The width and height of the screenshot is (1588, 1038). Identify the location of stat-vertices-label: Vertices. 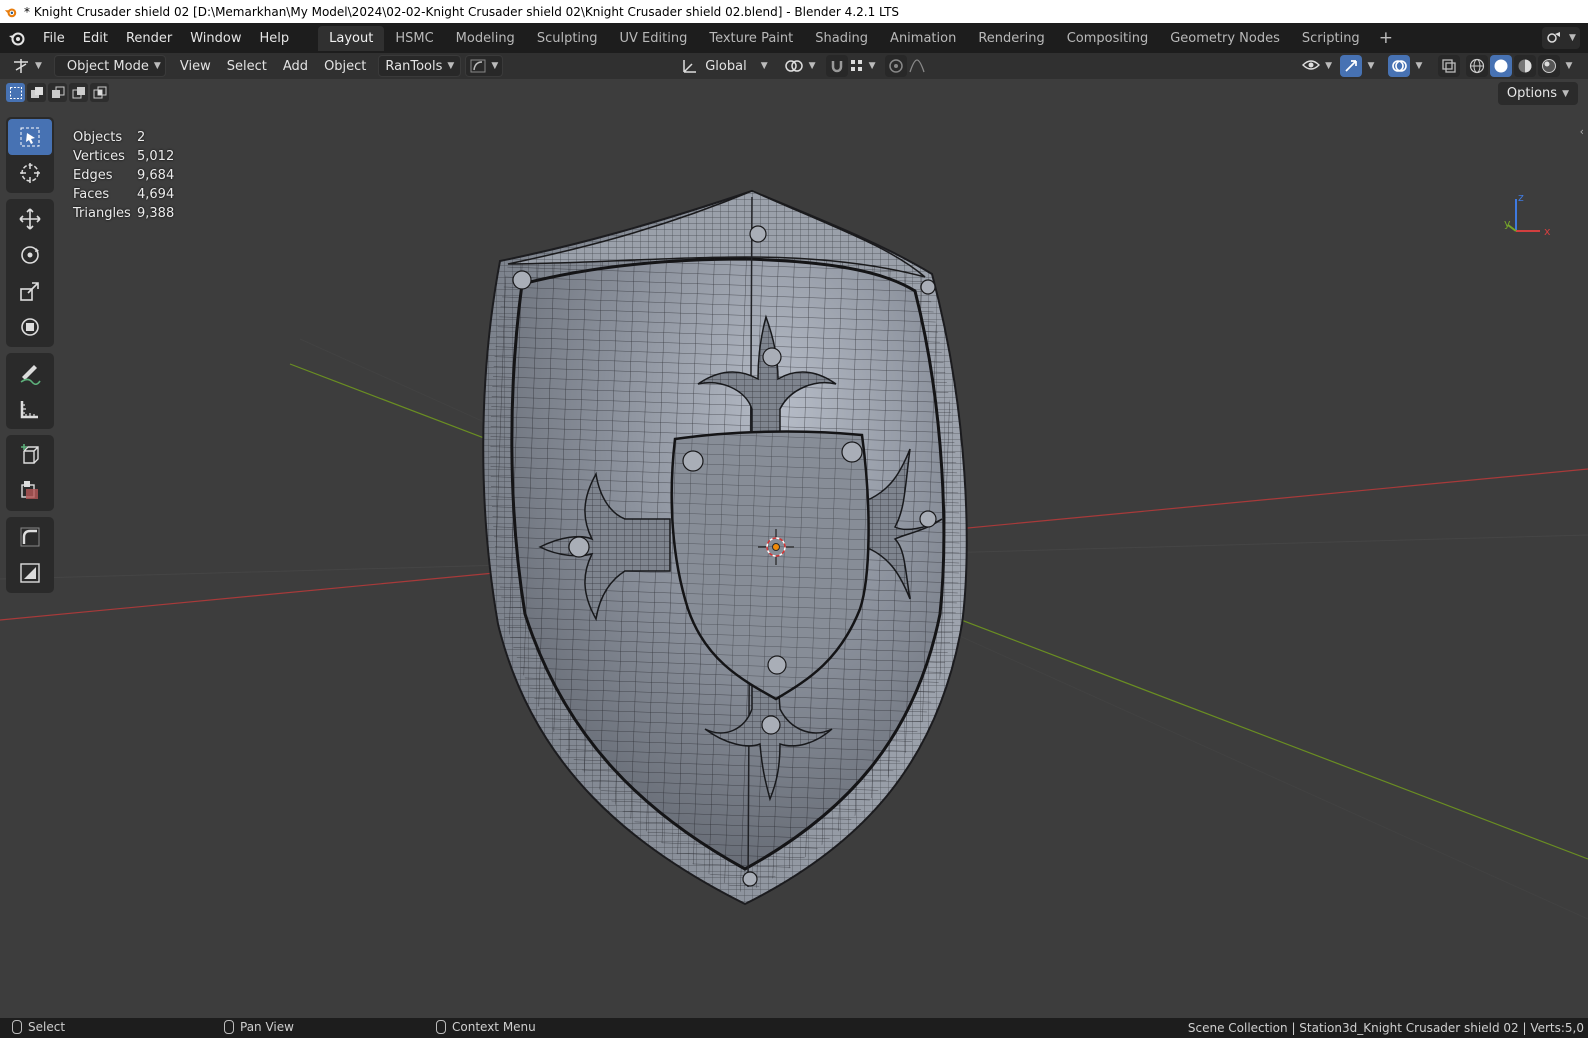
(99, 156).